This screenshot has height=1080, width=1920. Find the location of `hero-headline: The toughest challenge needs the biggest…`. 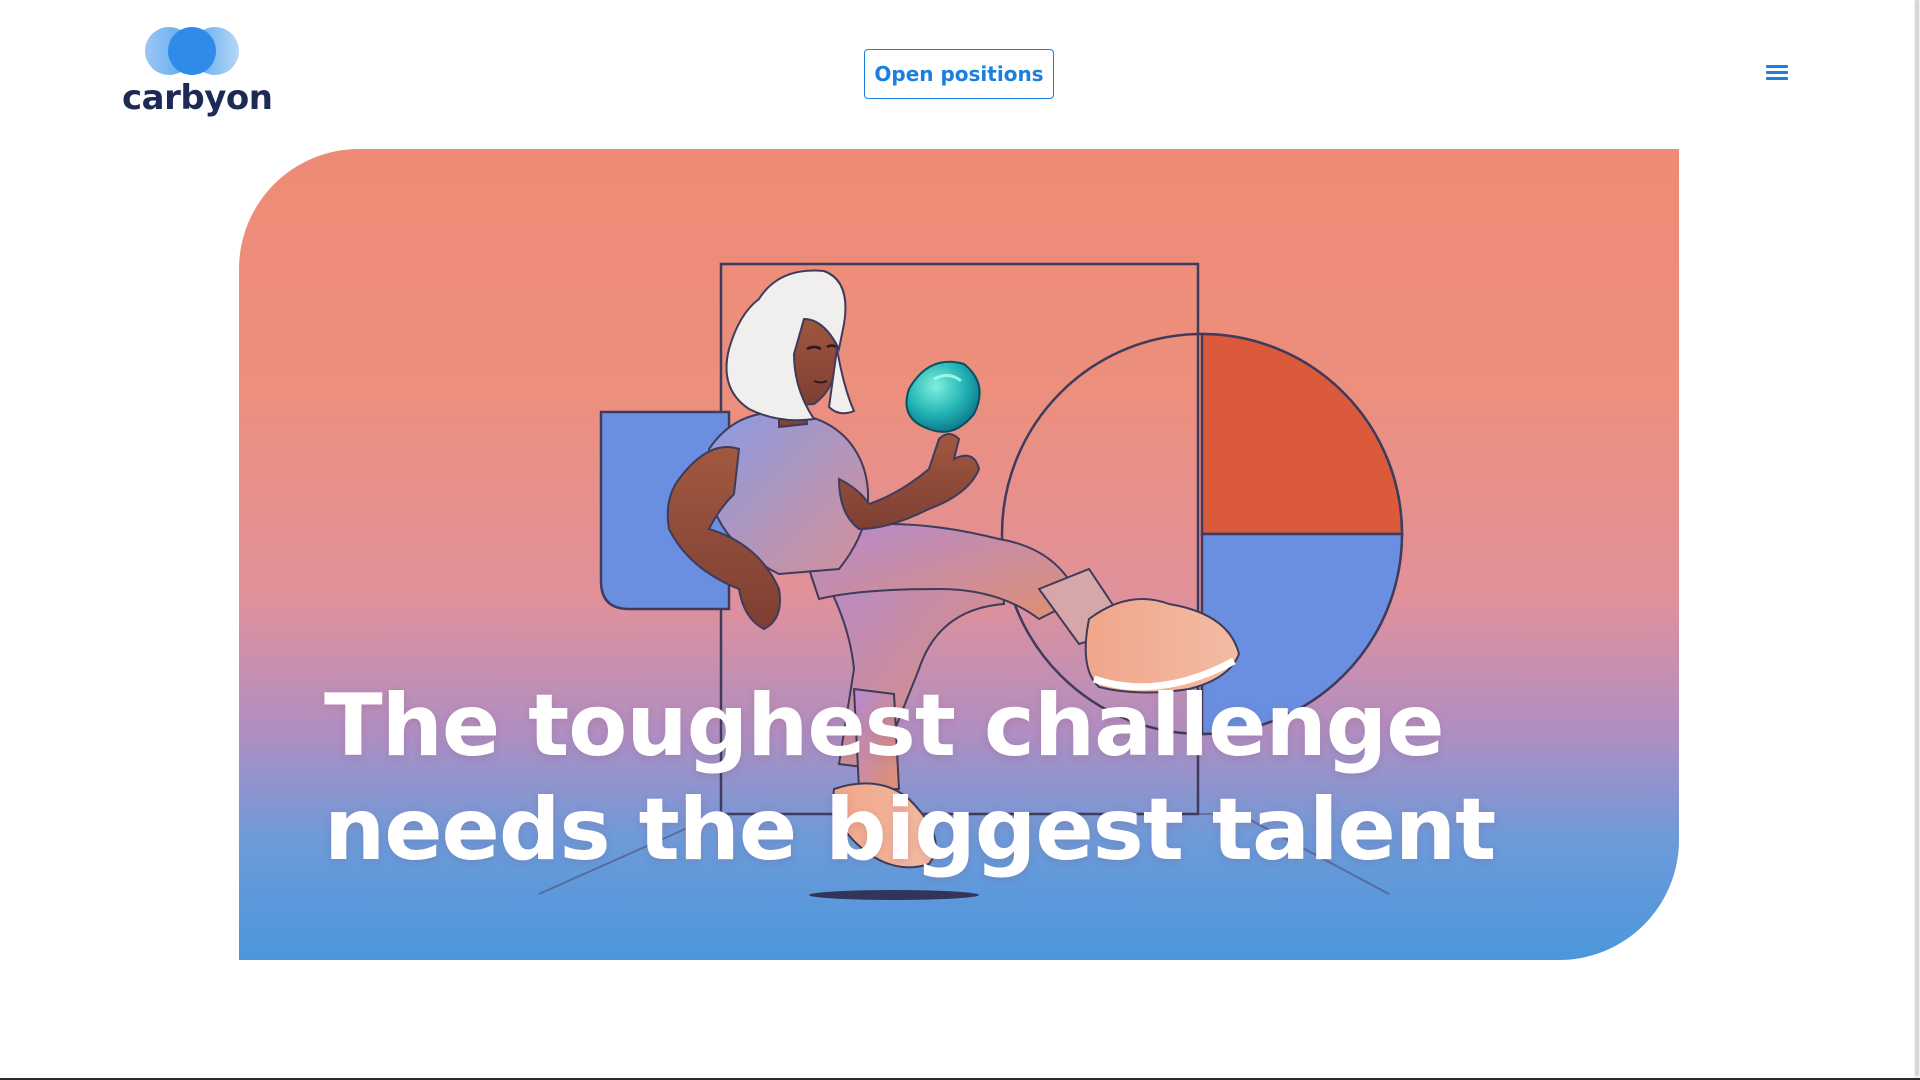

hero-headline: The toughest challenge needs the biggest… is located at coordinates (949, 778).